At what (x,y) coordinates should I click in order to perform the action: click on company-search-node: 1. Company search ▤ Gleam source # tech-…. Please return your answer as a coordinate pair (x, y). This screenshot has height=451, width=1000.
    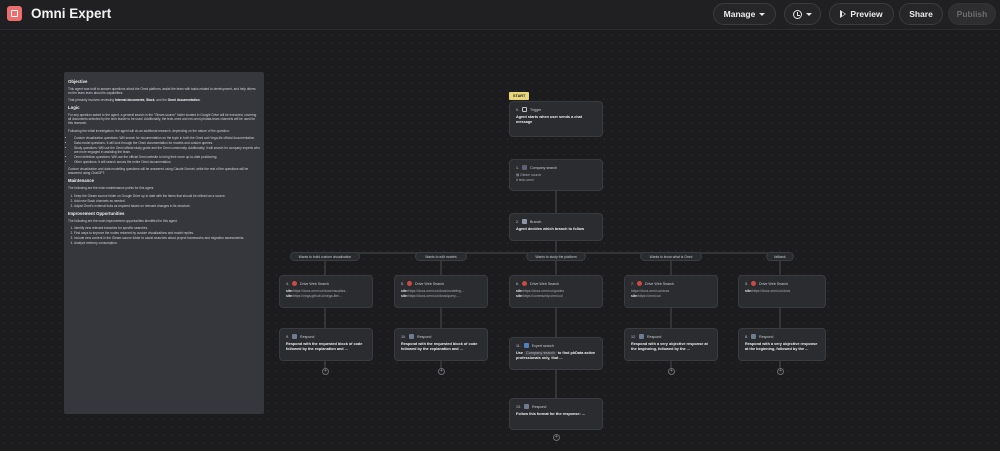
    Looking at the image, I should click on (556, 175).